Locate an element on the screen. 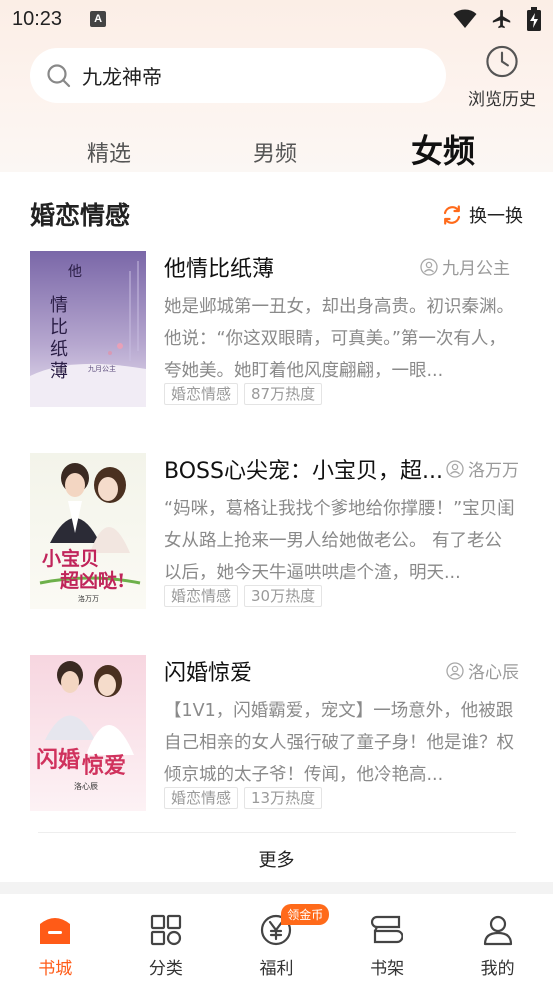 The image size is (553, 984). more-button: 更多 is located at coordinates (276, 859).